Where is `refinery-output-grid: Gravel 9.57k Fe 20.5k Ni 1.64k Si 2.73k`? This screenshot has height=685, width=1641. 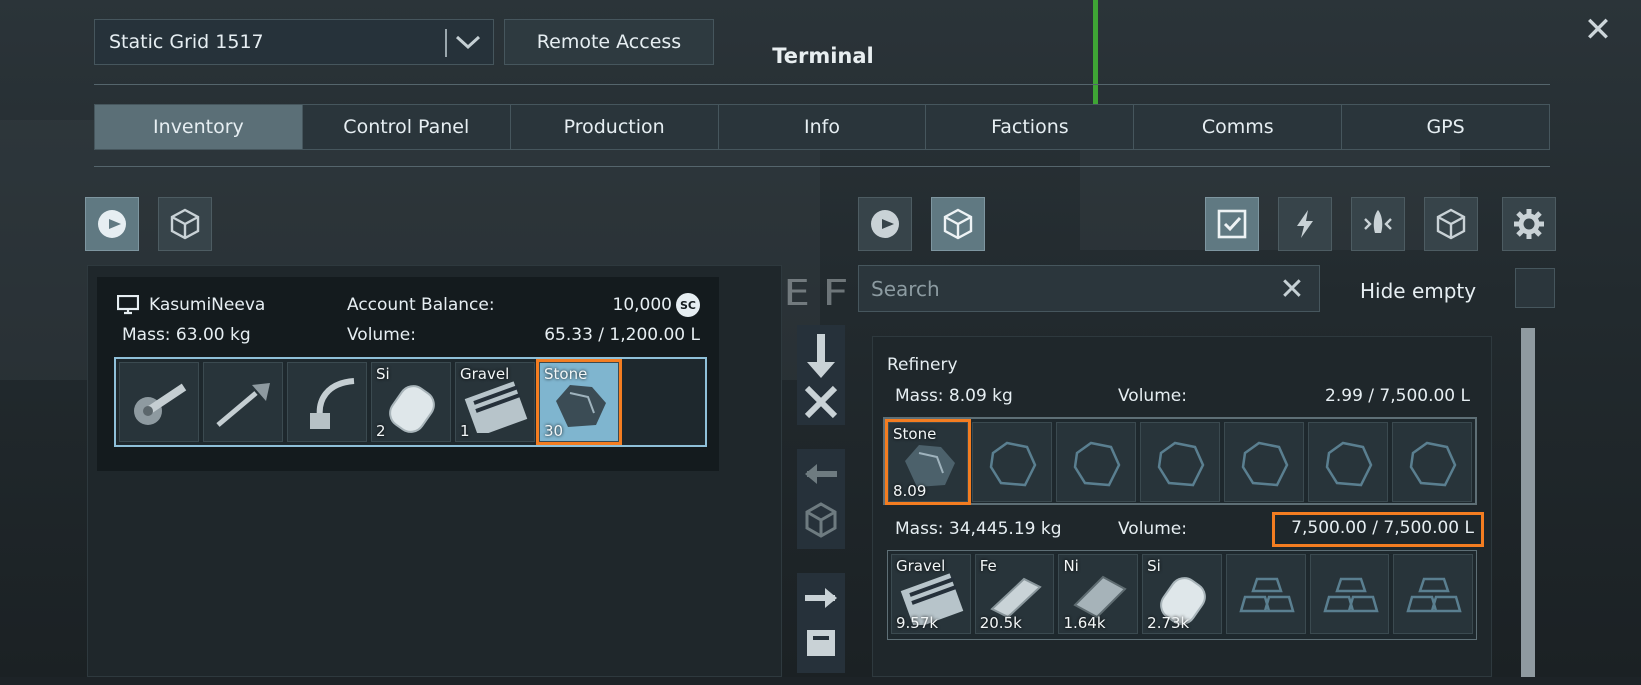
refinery-output-grid: Gravel 9.57k Fe 20.5k Ni 1.64k Si 2.73k is located at coordinates (1182, 595).